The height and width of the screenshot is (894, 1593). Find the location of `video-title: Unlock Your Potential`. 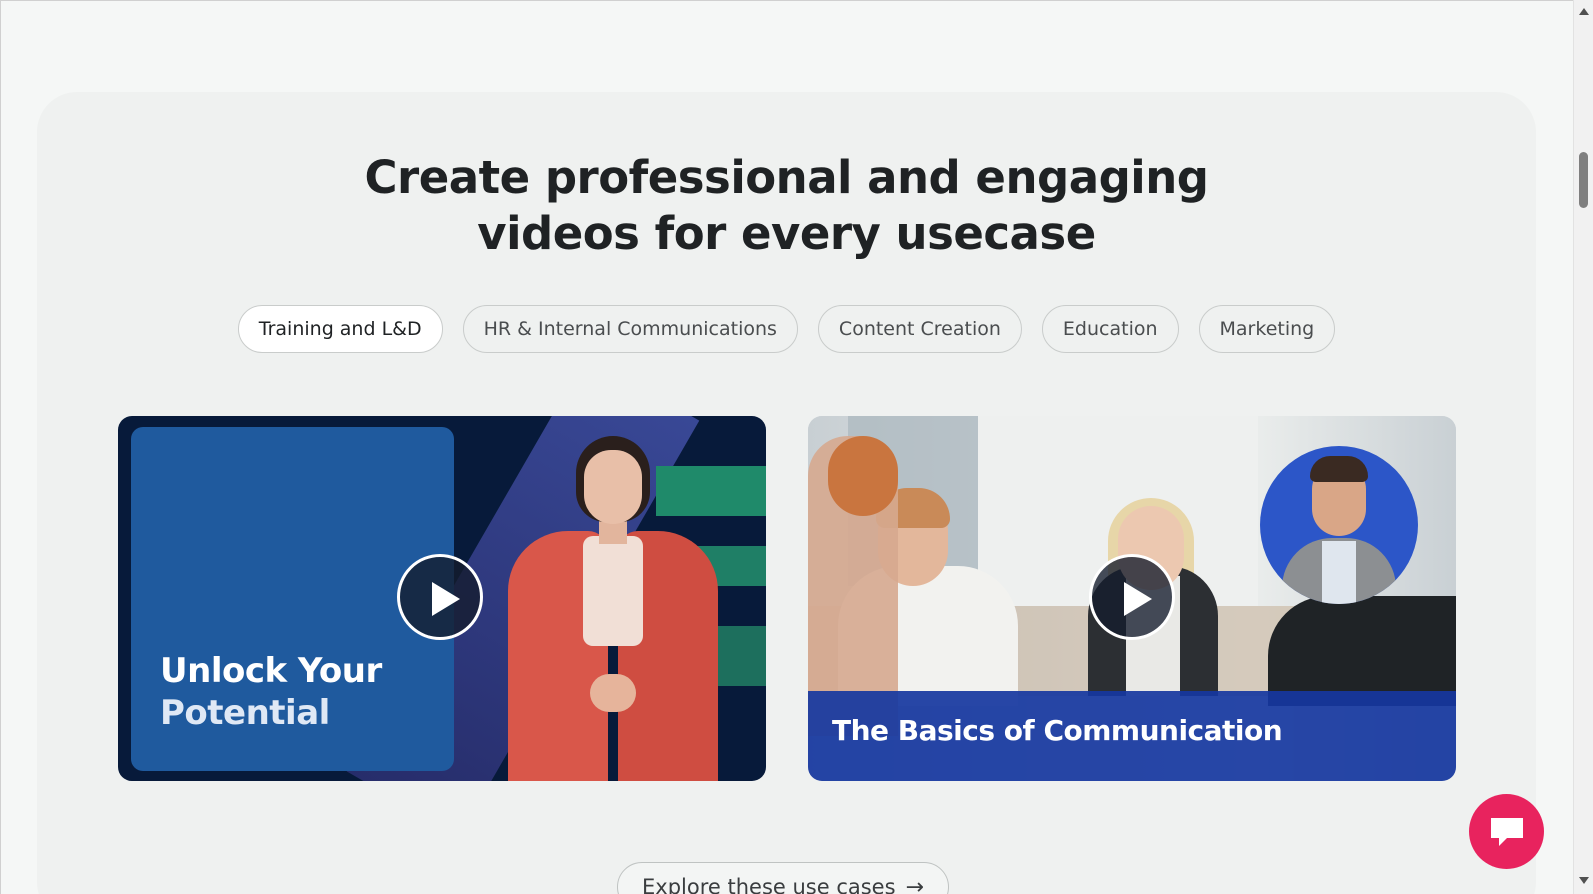

video-title: Unlock Your Potential is located at coordinates (290, 692).